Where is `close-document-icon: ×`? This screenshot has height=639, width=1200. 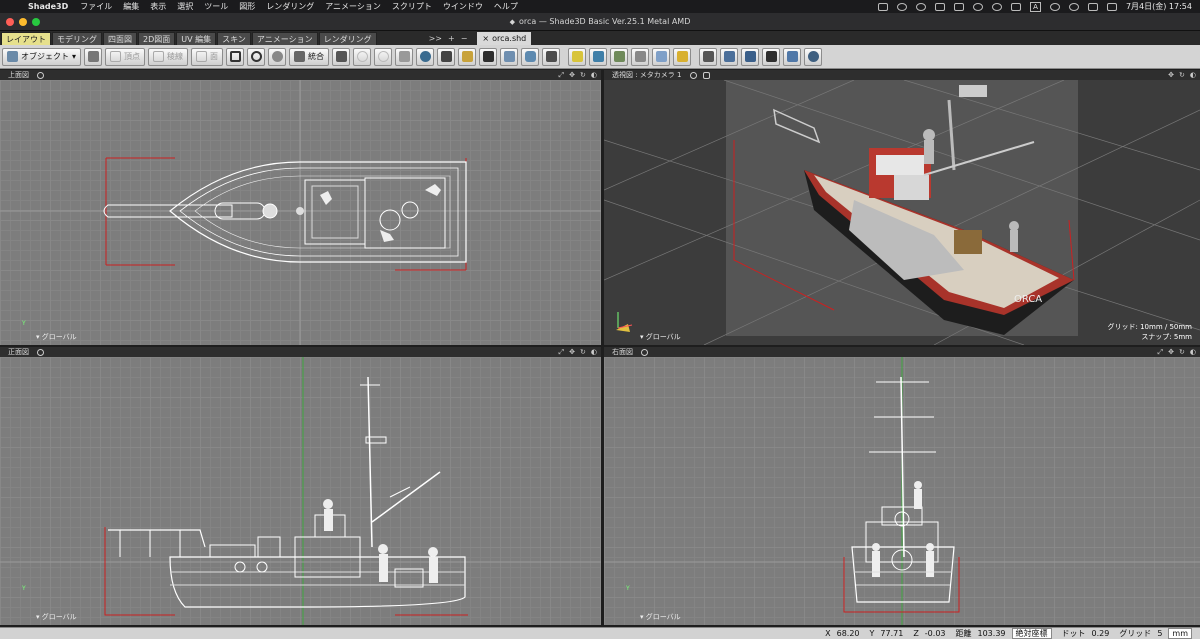 close-document-icon: × is located at coordinates (485, 38).